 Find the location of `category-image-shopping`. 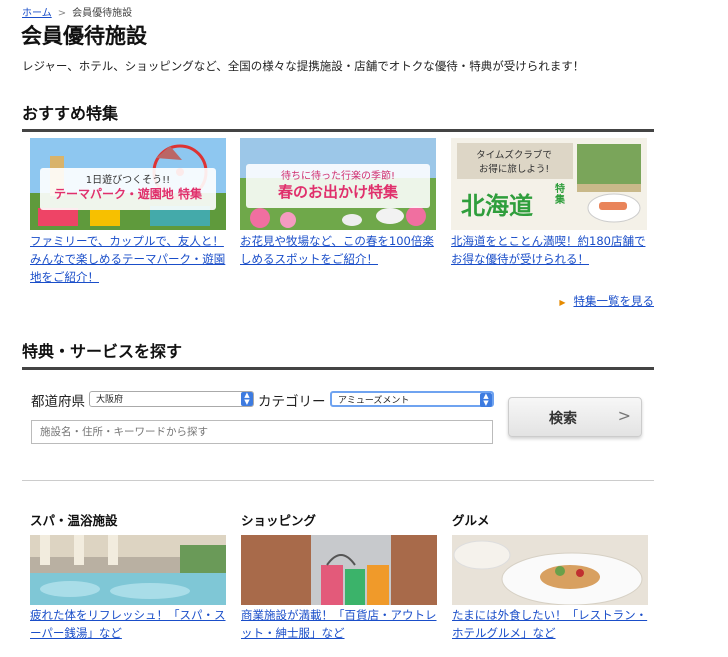

category-image-shopping is located at coordinates (339, 570).